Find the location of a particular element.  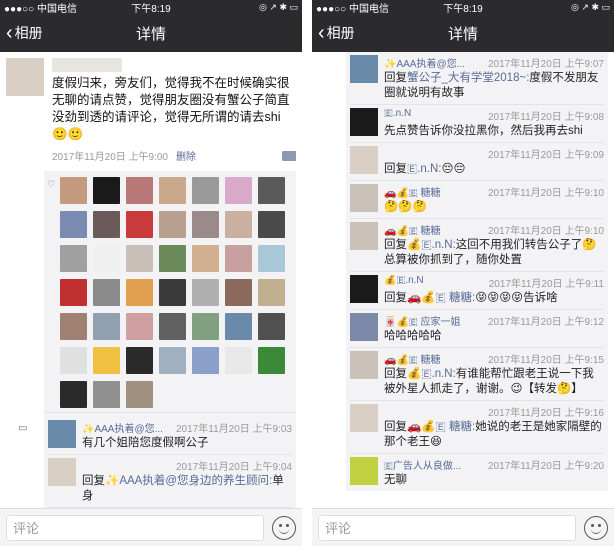

comment-row: 2017年11月20日 上午9:09 回复🇪.n.N:😔😔 is located at coordinates (477, 162).